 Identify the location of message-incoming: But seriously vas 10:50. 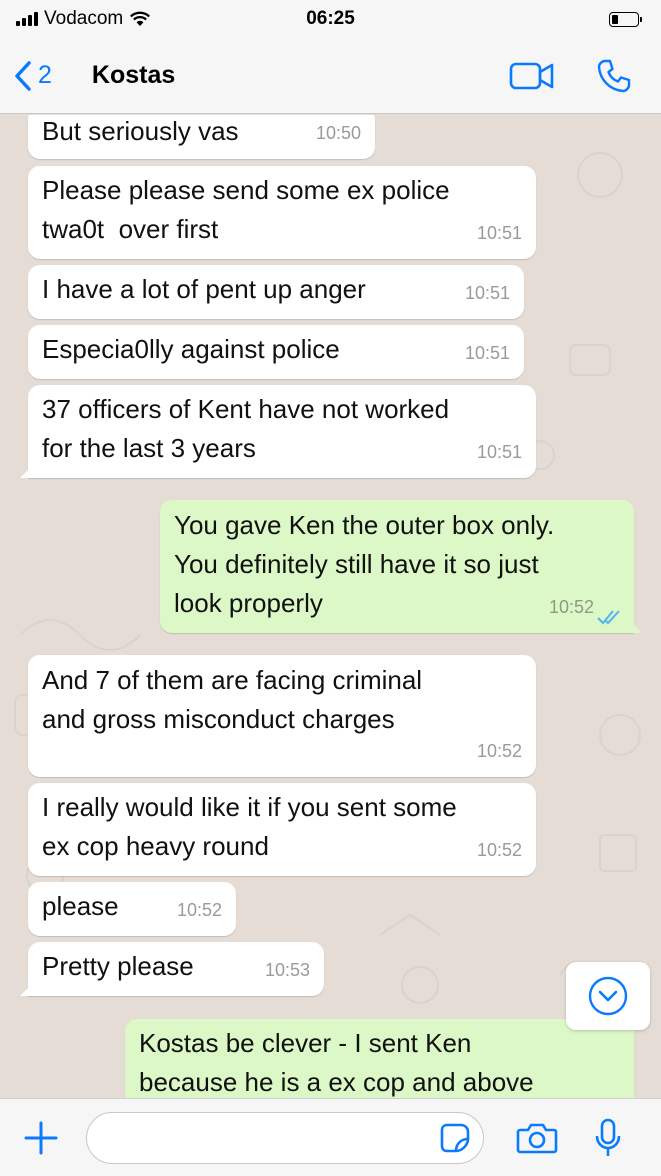
(201, 137).